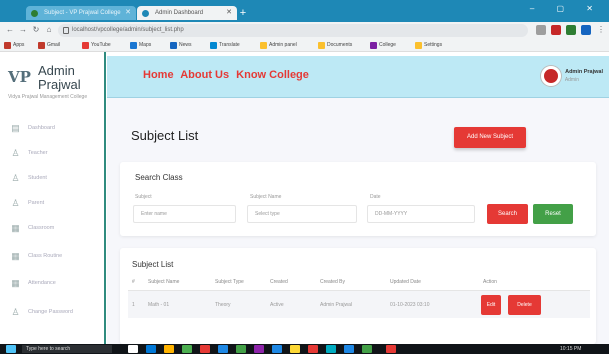  I want to click on chrome-icon, so click(187, 349).